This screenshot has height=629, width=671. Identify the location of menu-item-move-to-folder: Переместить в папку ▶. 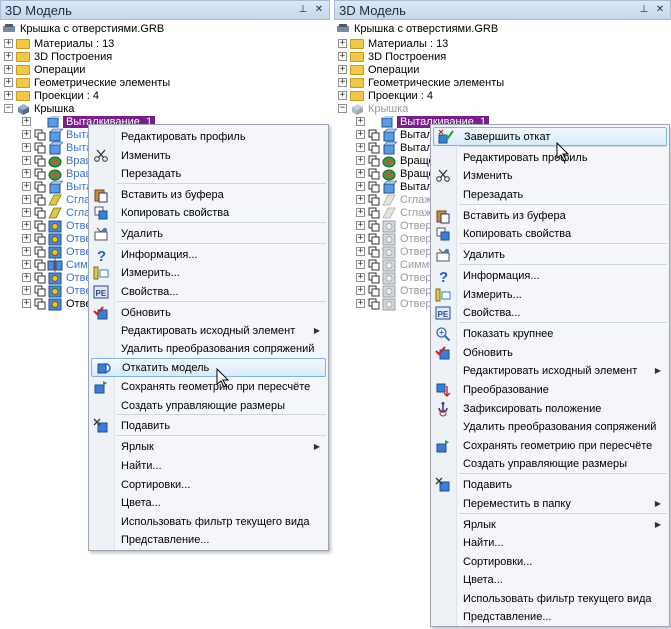
(550, 503).